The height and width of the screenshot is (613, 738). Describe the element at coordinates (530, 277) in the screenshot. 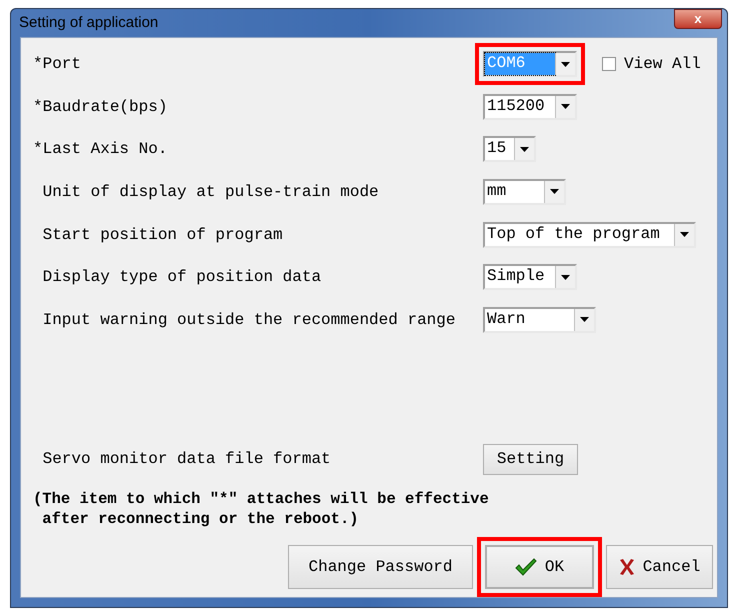

I see `dropdown: Simple` at that location.